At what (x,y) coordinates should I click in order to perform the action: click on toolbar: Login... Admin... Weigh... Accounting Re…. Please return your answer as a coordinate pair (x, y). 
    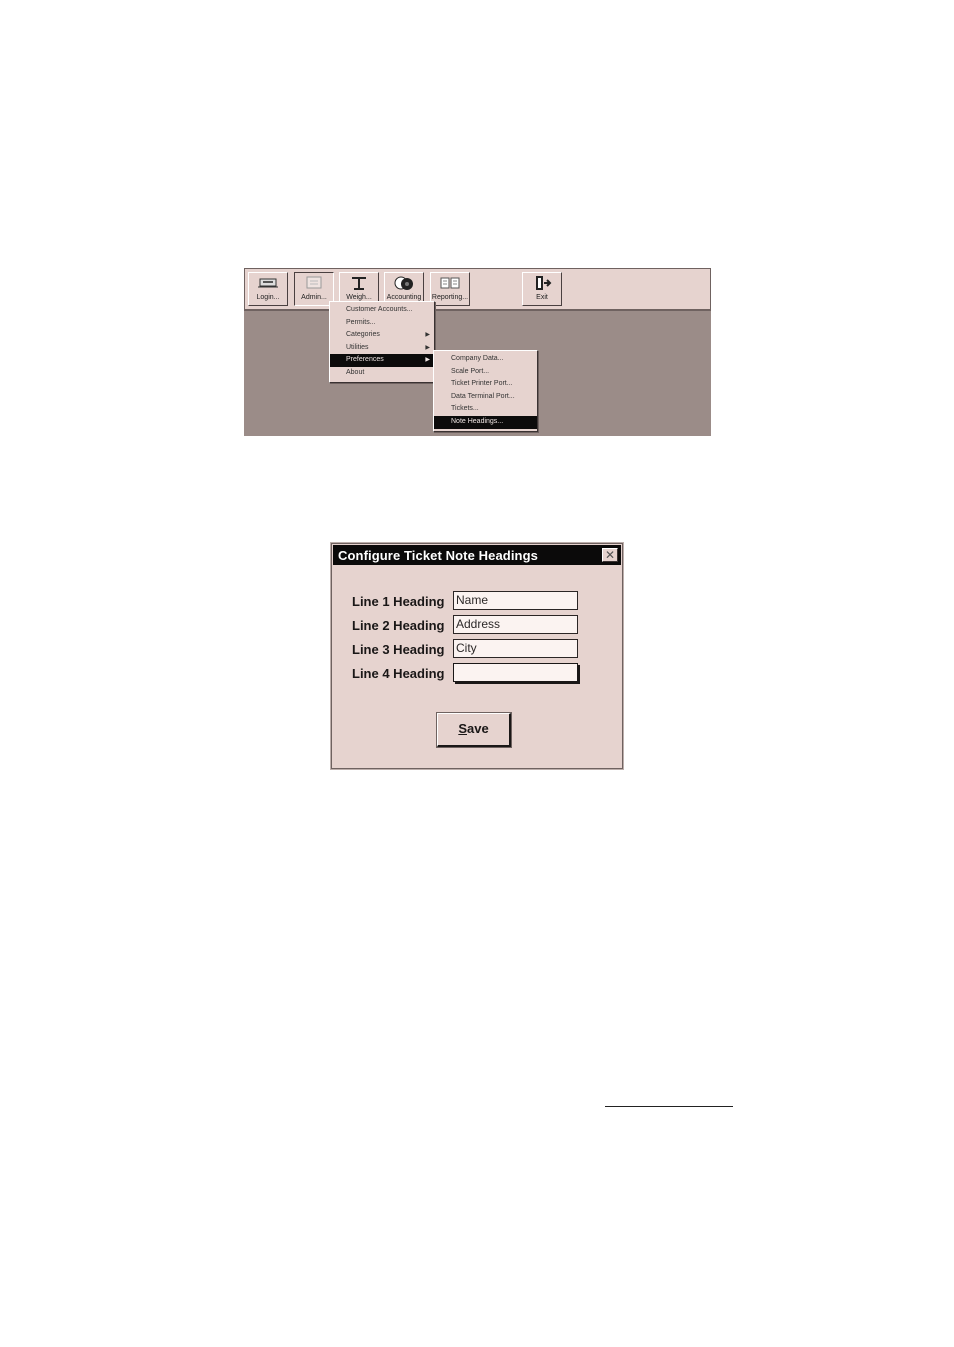
    Looking at the image, I should click on (477, 289).